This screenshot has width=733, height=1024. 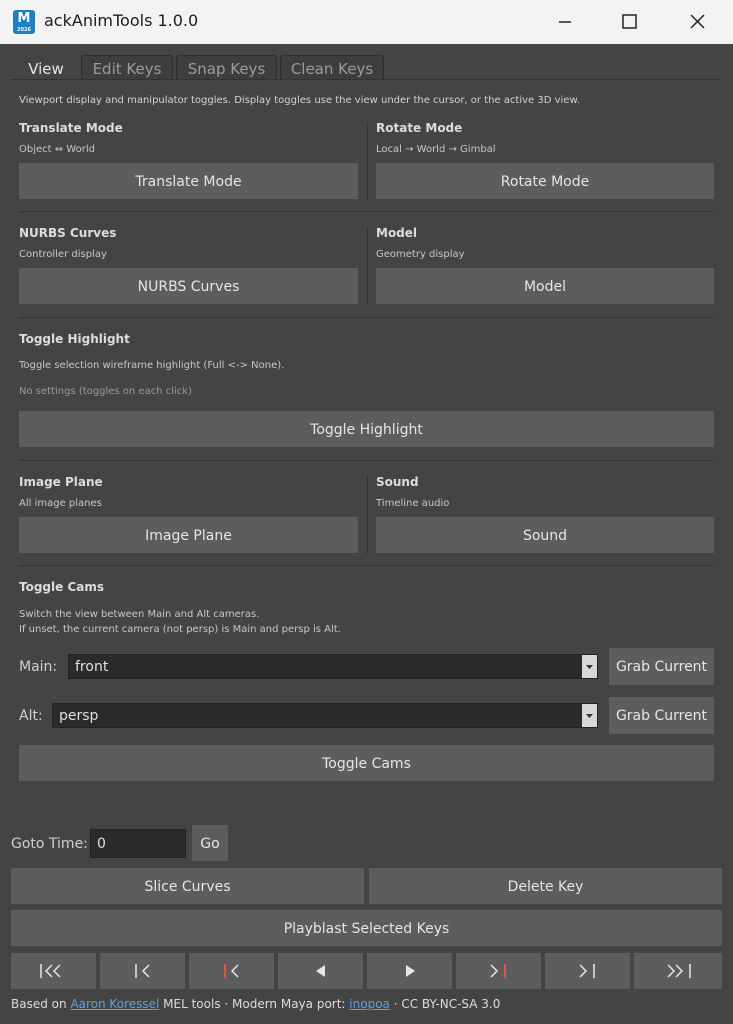 I want to click on go-button: Go, so click(x=210, y=843).